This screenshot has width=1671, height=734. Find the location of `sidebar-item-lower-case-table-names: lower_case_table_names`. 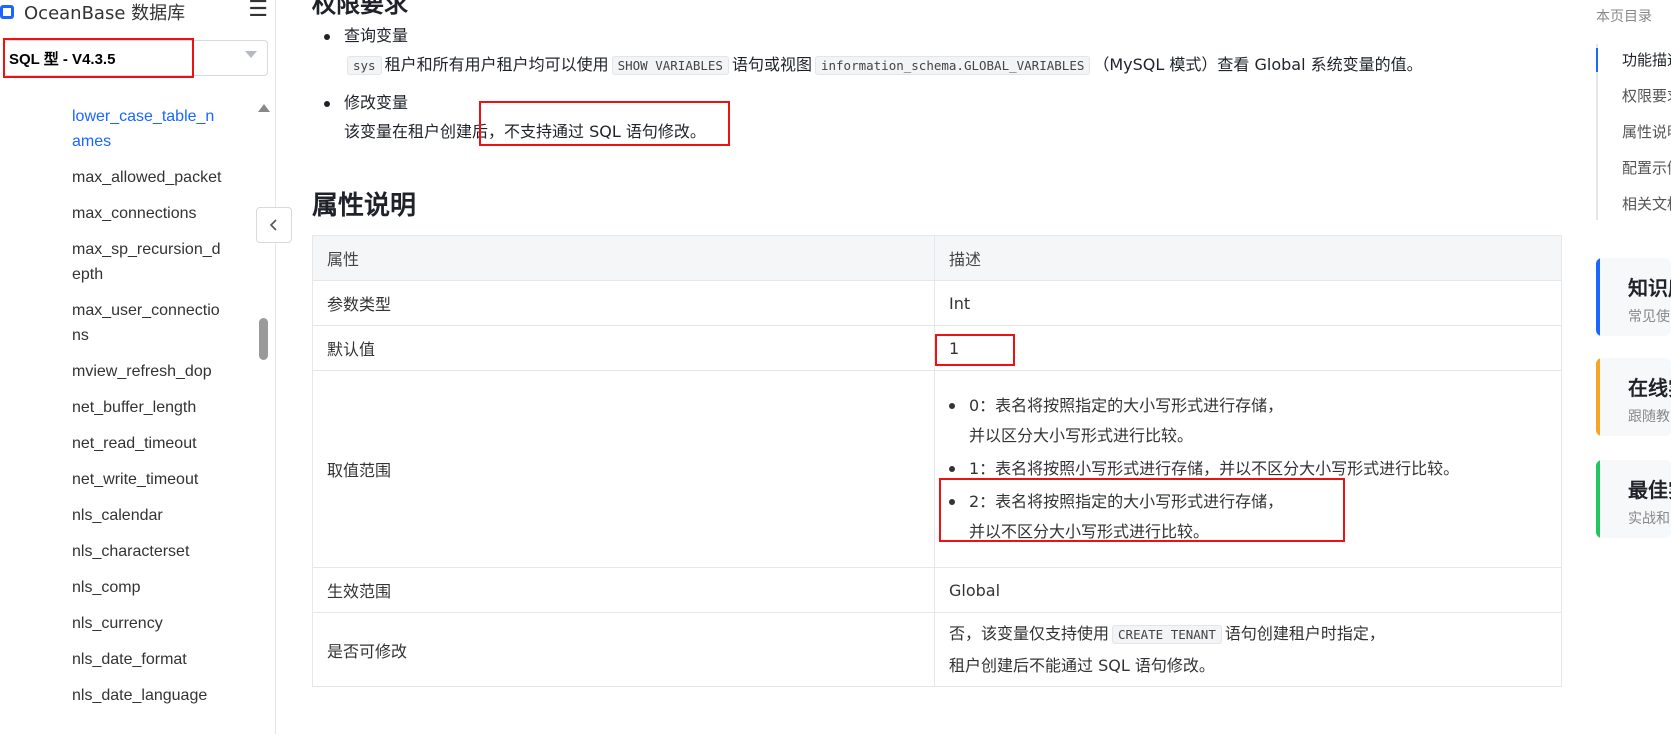

sidebar-item-lower-case-table-names: lower_case_table_names is located at coordinates (147, 129).